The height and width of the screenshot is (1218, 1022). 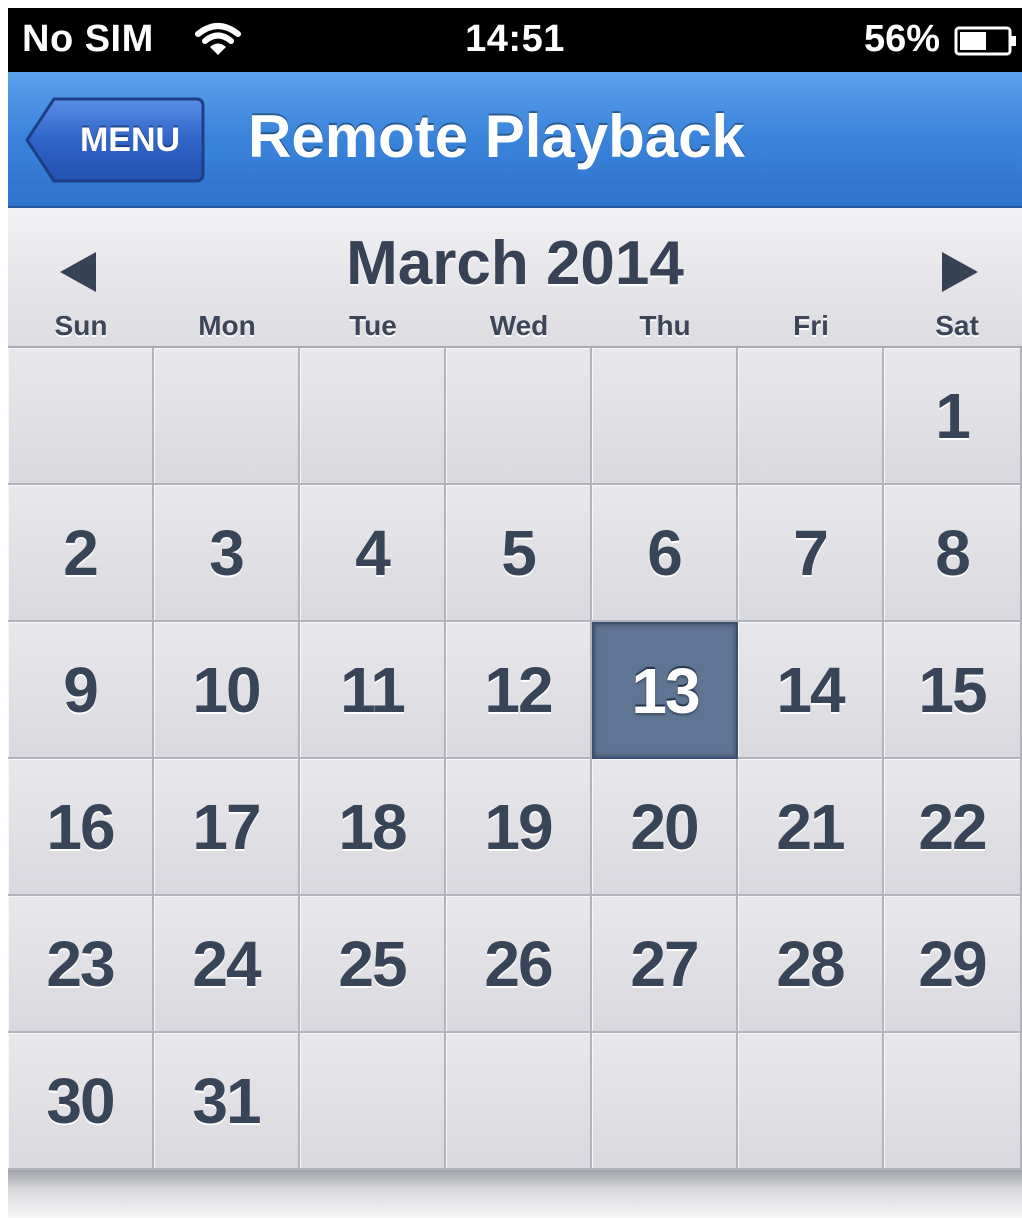 I want to click on bottom-toolbar-shadow, so click(x=515, y=1194).